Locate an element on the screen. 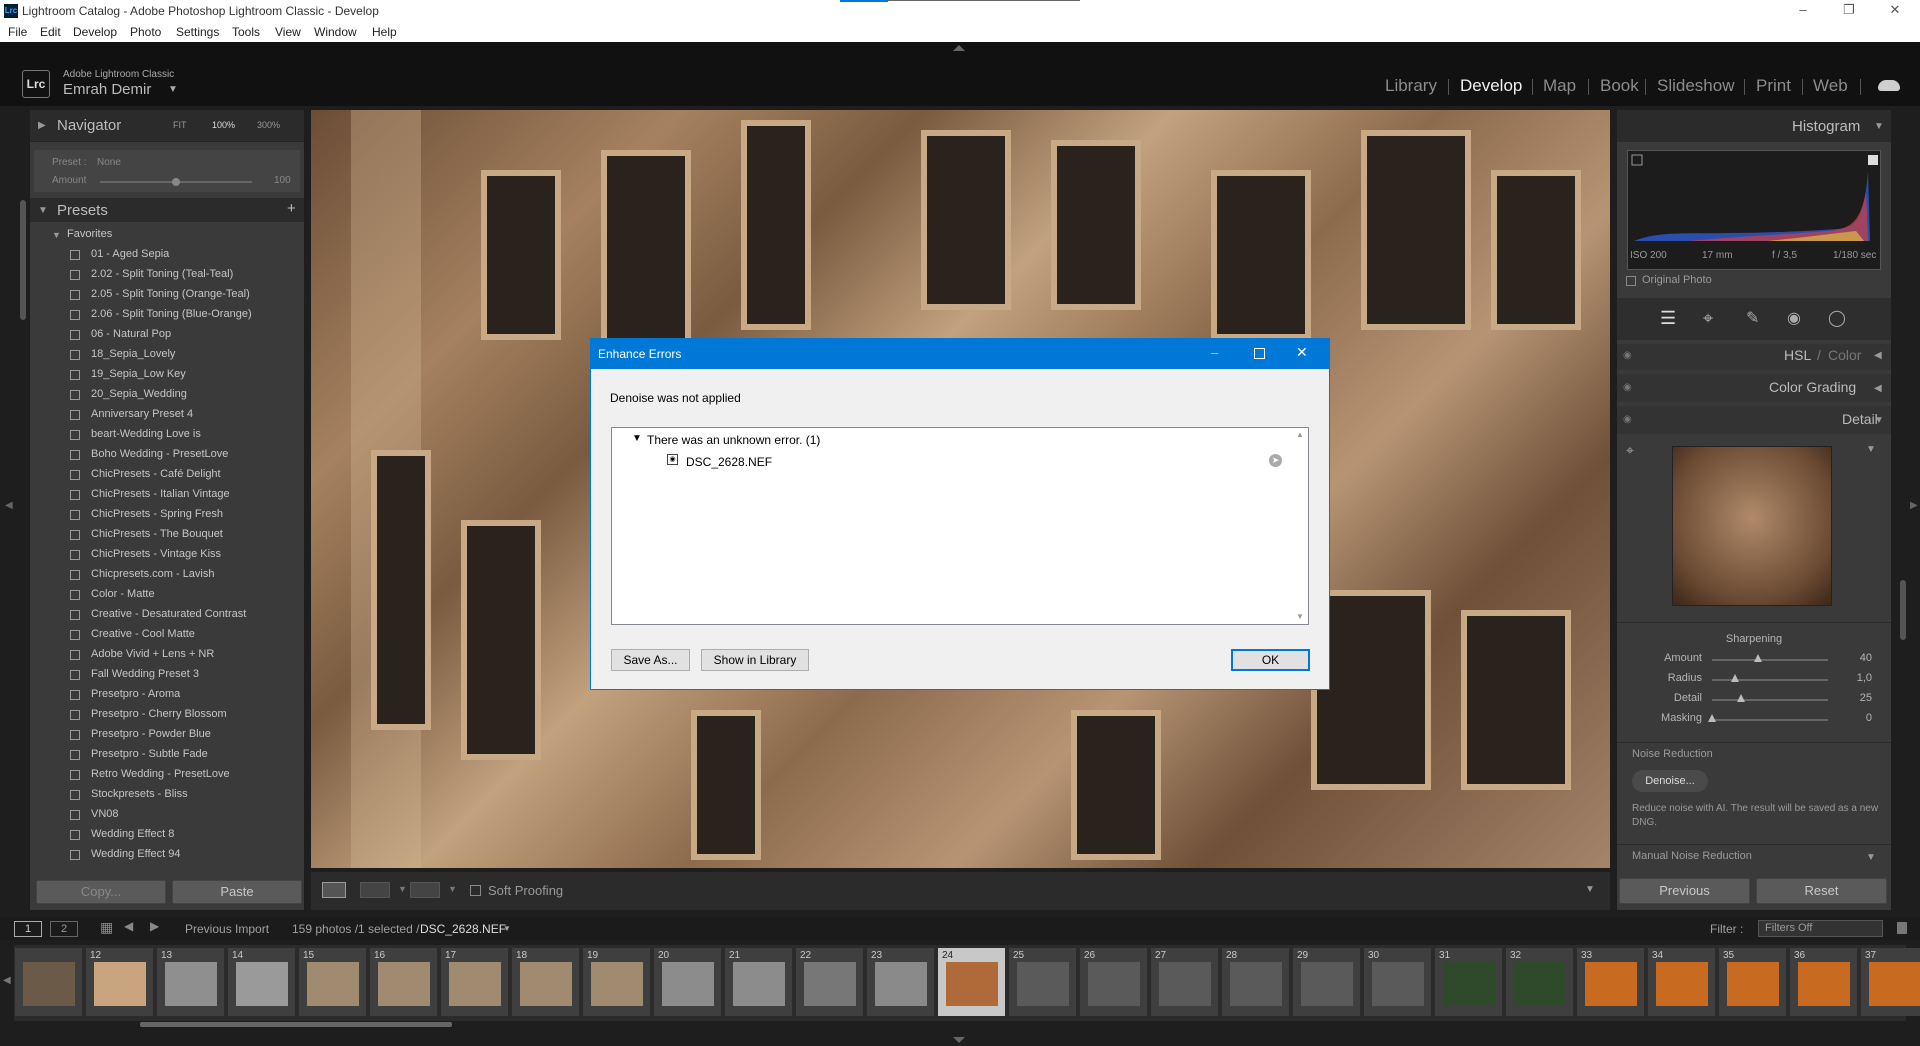 The image size is (1920, 1046). preset-item: 2.05 - Split Toning (Orange-Teal) is located at coordinates (170, 294).